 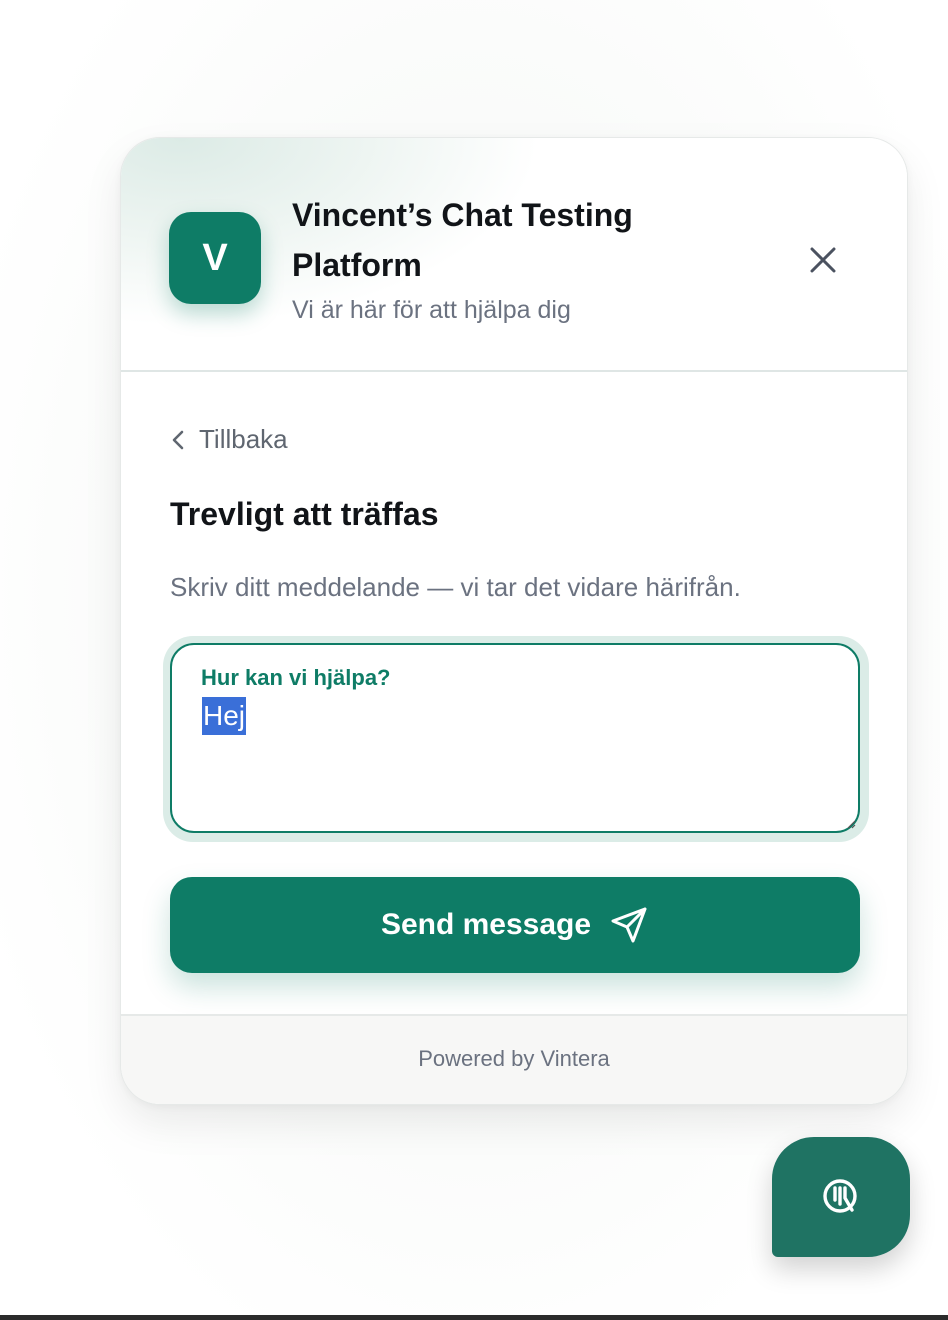 I want to click on chat-launcher-icon, so click(x=840, y=1196).